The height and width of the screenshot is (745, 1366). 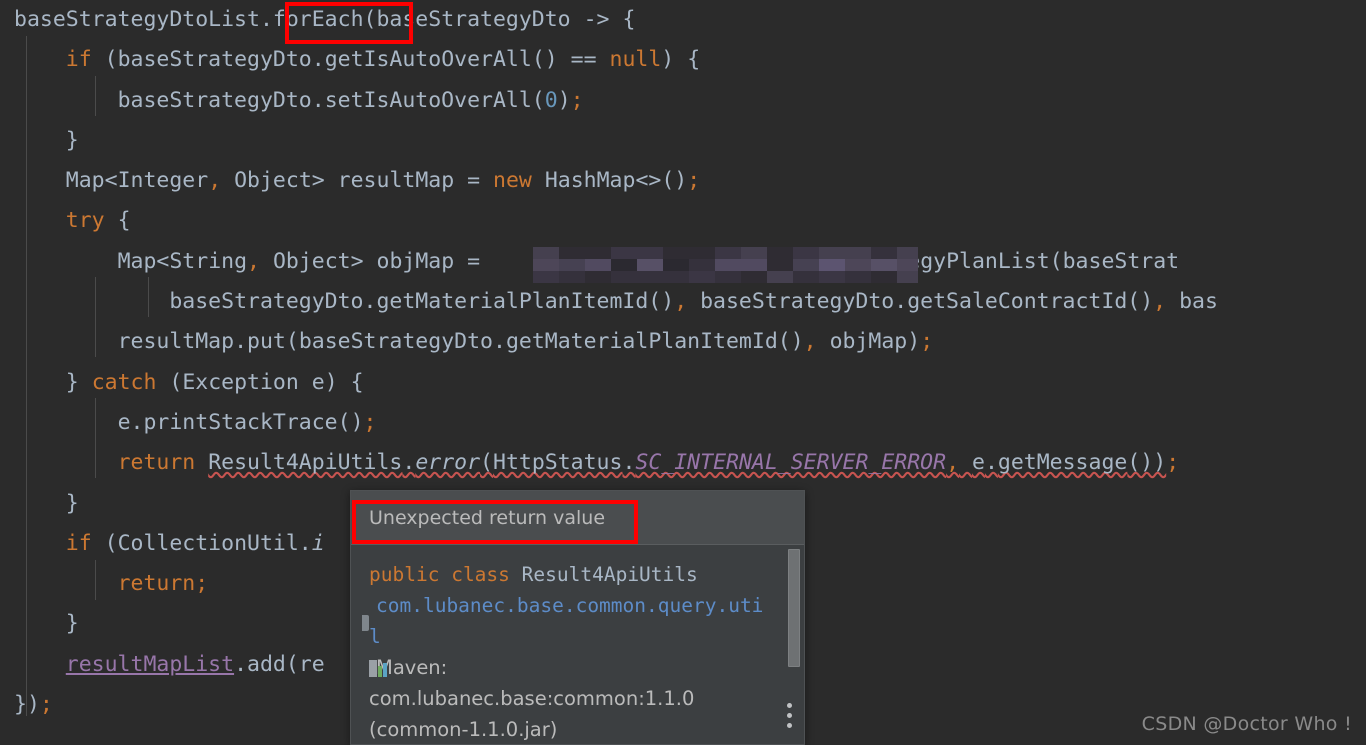 I want to click on class-name: Result4ApiUtils, so click(x=609, y=574).